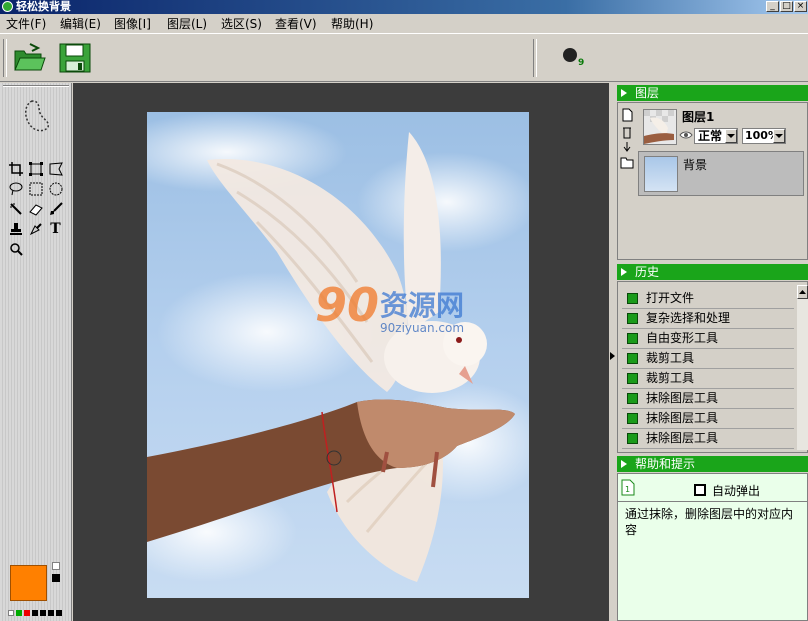 This screenshot has height=621, width=808. What do you see at coordinates (55, 228) in the screenshot?
I see `text-tool: T` at bounding box center [55, 228].